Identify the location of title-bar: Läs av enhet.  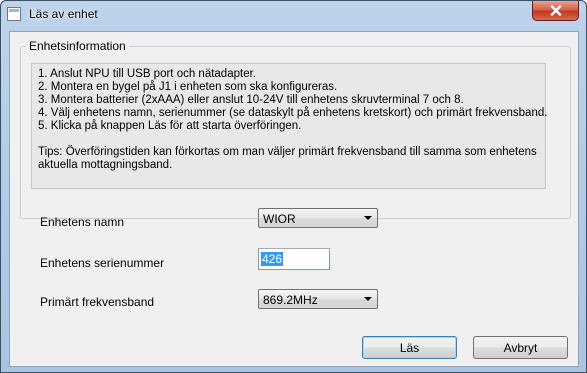
(293, 14).